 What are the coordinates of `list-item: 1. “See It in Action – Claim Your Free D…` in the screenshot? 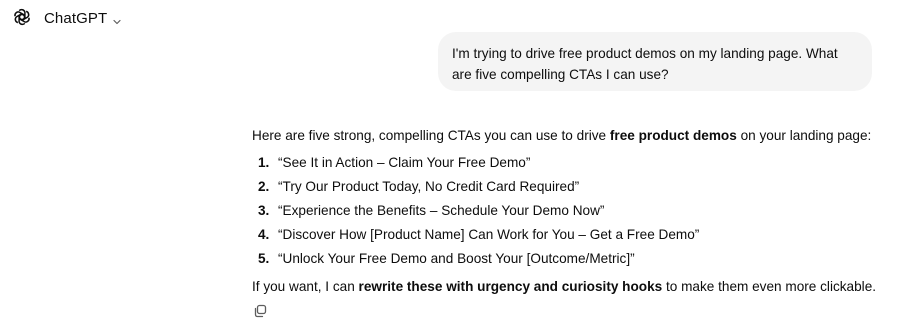 It's located at (562, 165).